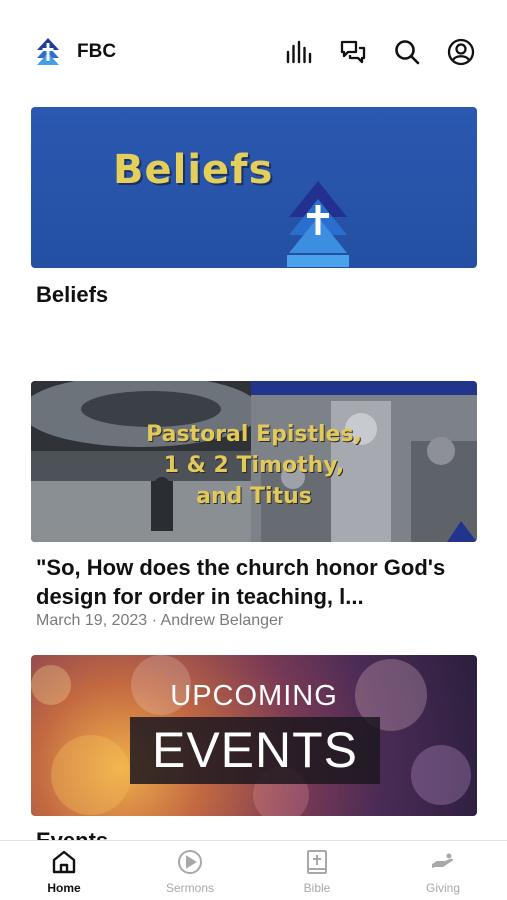 The height and width of the screenshot is (900, 507). What do you see at coordinates (96, 52) in the screenshot?
I see `app-title: FBC` at bounding box center [96, 52].